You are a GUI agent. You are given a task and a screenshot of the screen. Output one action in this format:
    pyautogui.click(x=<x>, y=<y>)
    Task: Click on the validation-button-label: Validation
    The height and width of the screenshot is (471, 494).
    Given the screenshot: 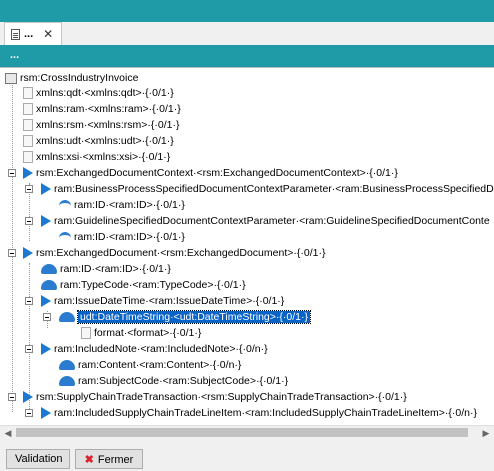 What is the action you would take?
    pyautogui.click(x=39, y=459)
    